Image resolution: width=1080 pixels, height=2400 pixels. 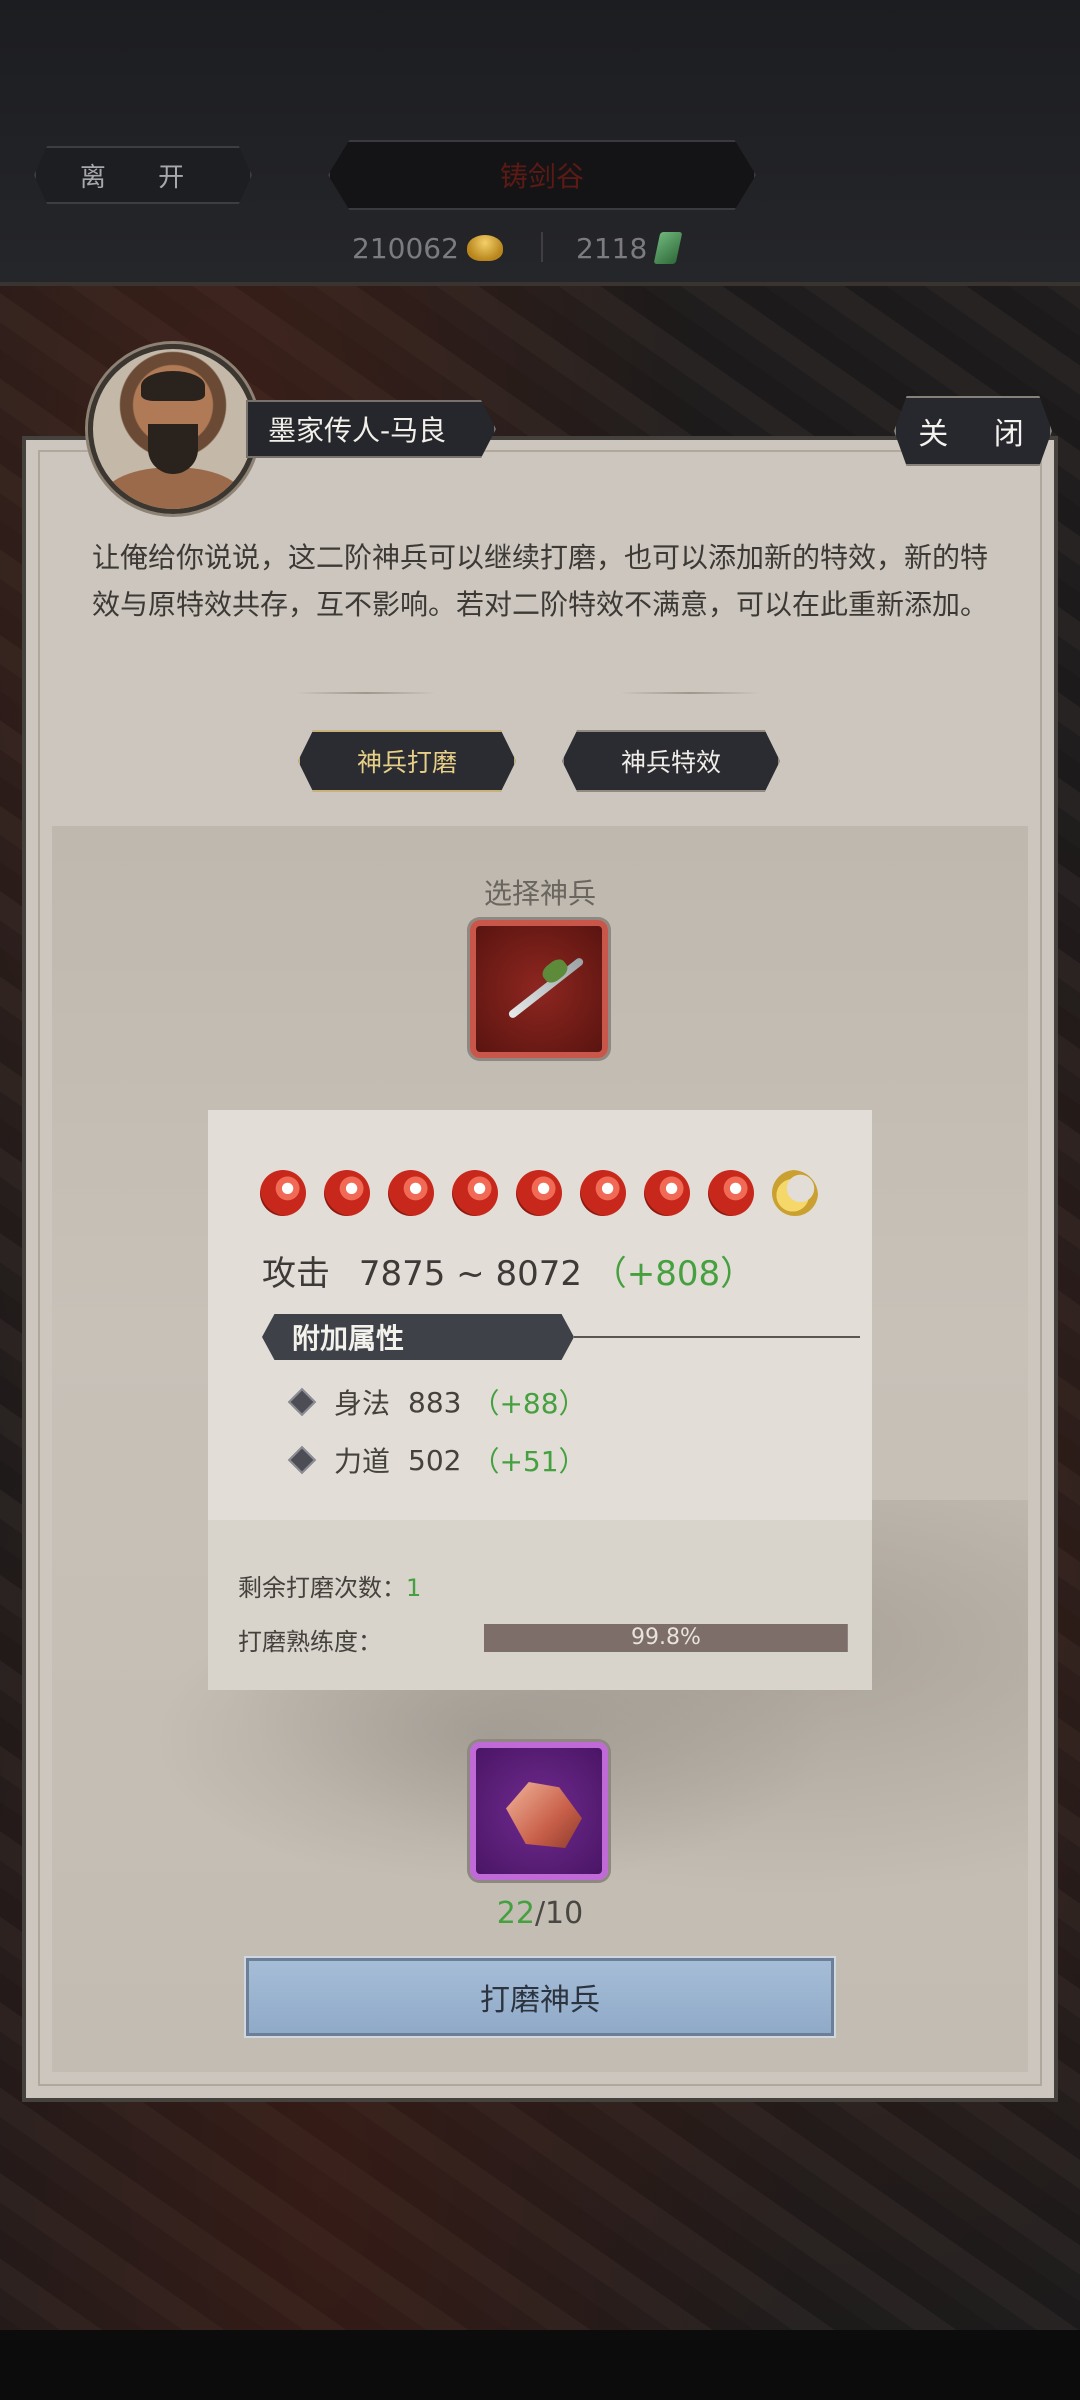 I want to click on attribute-value: 883, so click(x=435, y=1402).